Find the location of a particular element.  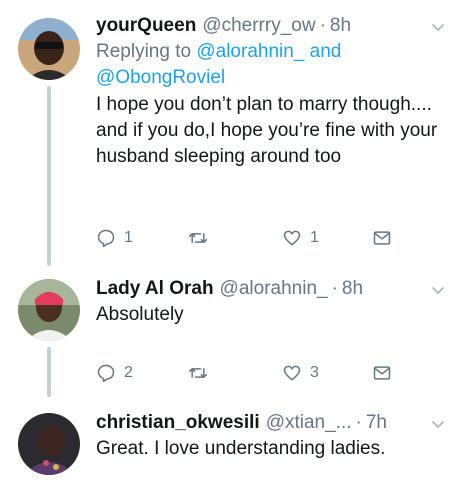

tweet-text: Great. I love understanding ladies. is located at coordinates (241, 448).